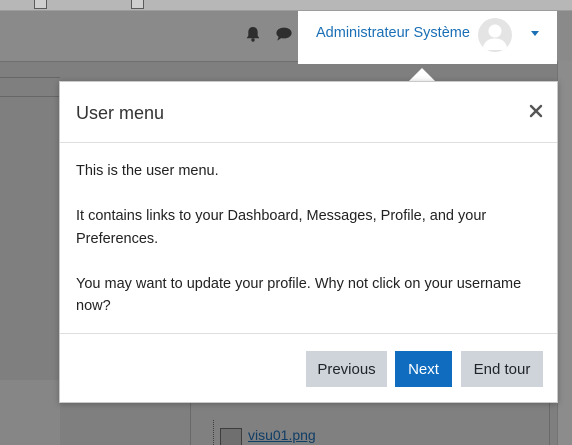 Image resolution: width=572 pixels, height=445 pixels. What do you see at coordinates (423, 369) in the screenshot?
I see `next-button: Next` at bounding box center [423, 369].